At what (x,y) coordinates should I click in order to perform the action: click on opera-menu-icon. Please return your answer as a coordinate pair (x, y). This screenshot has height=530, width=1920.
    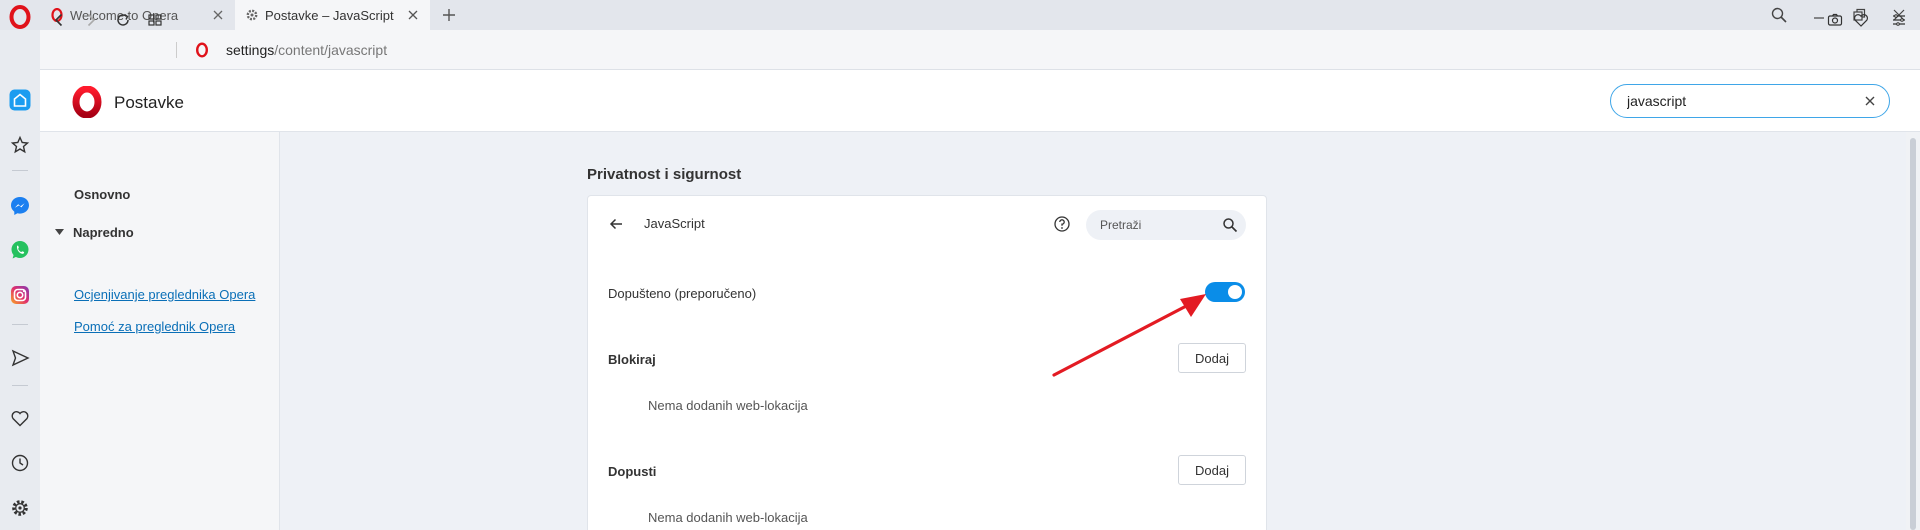
    Looking at the image, I should click on (20, 17).